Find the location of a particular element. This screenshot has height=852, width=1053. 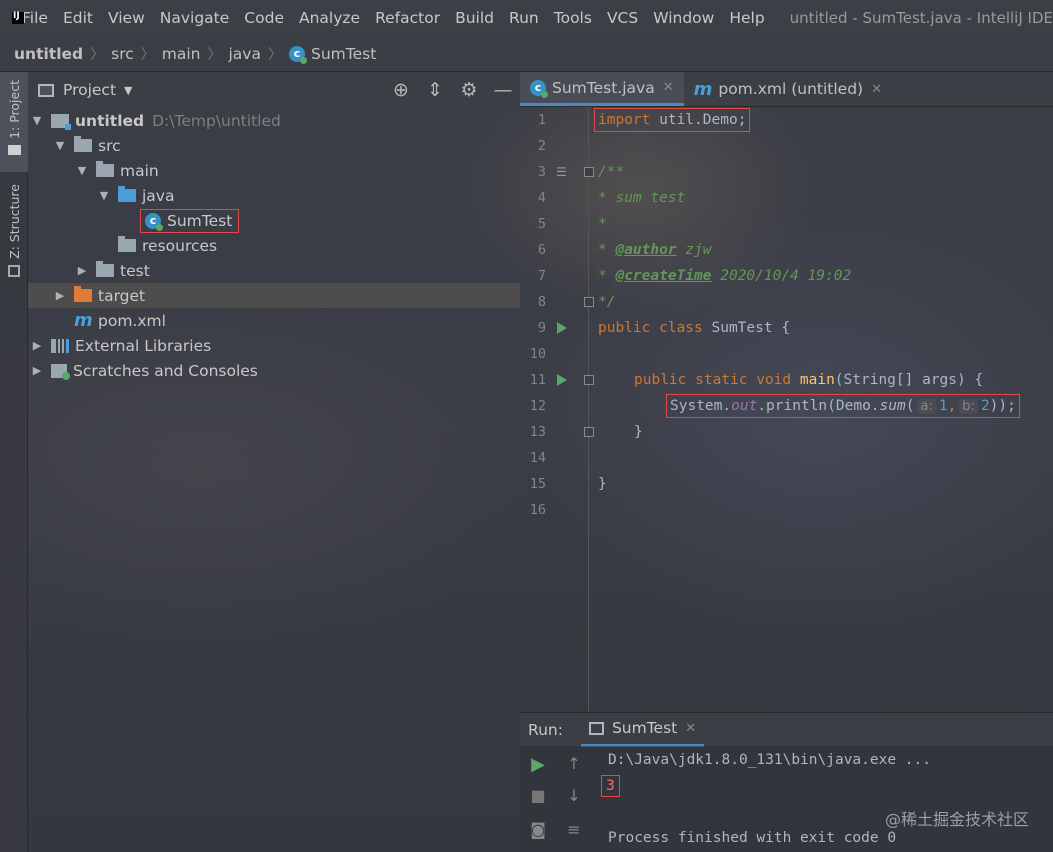

editor-tab-bar: c SumTest.java ✕ m pom.xml (untitled) ✕ is located at coordinates (786, 89).